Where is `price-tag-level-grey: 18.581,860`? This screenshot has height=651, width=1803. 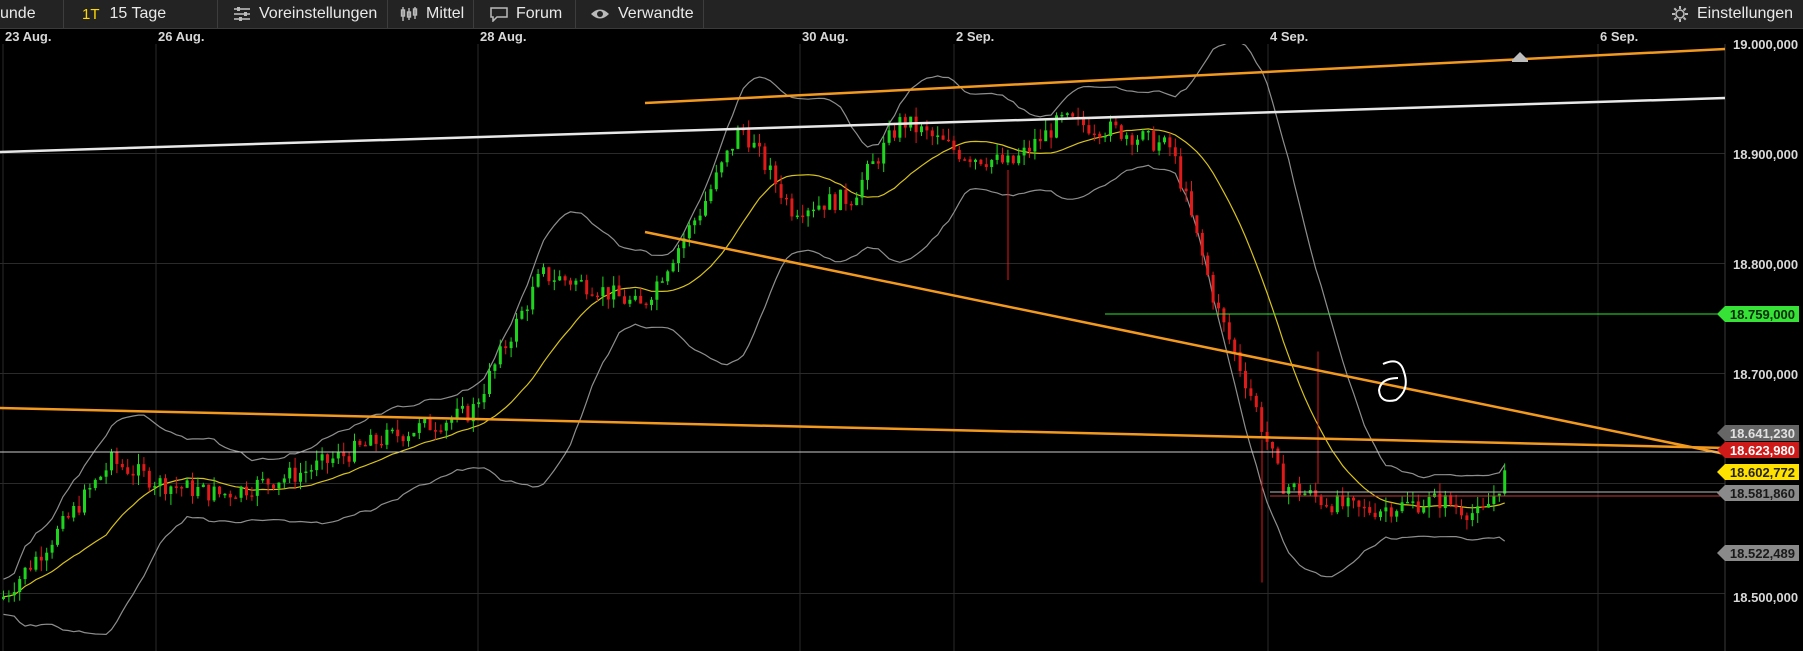
price-tag-level-grey: 18.581,860 is located at coordinates (1758, 493).